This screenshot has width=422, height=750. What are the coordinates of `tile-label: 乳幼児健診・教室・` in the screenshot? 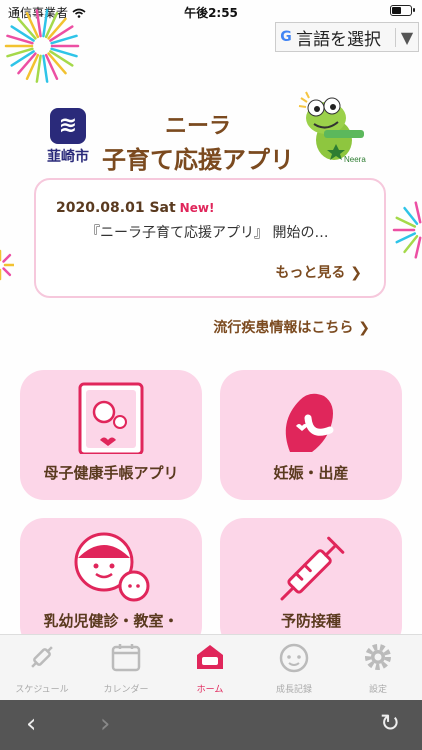 It's located at (111, 621).